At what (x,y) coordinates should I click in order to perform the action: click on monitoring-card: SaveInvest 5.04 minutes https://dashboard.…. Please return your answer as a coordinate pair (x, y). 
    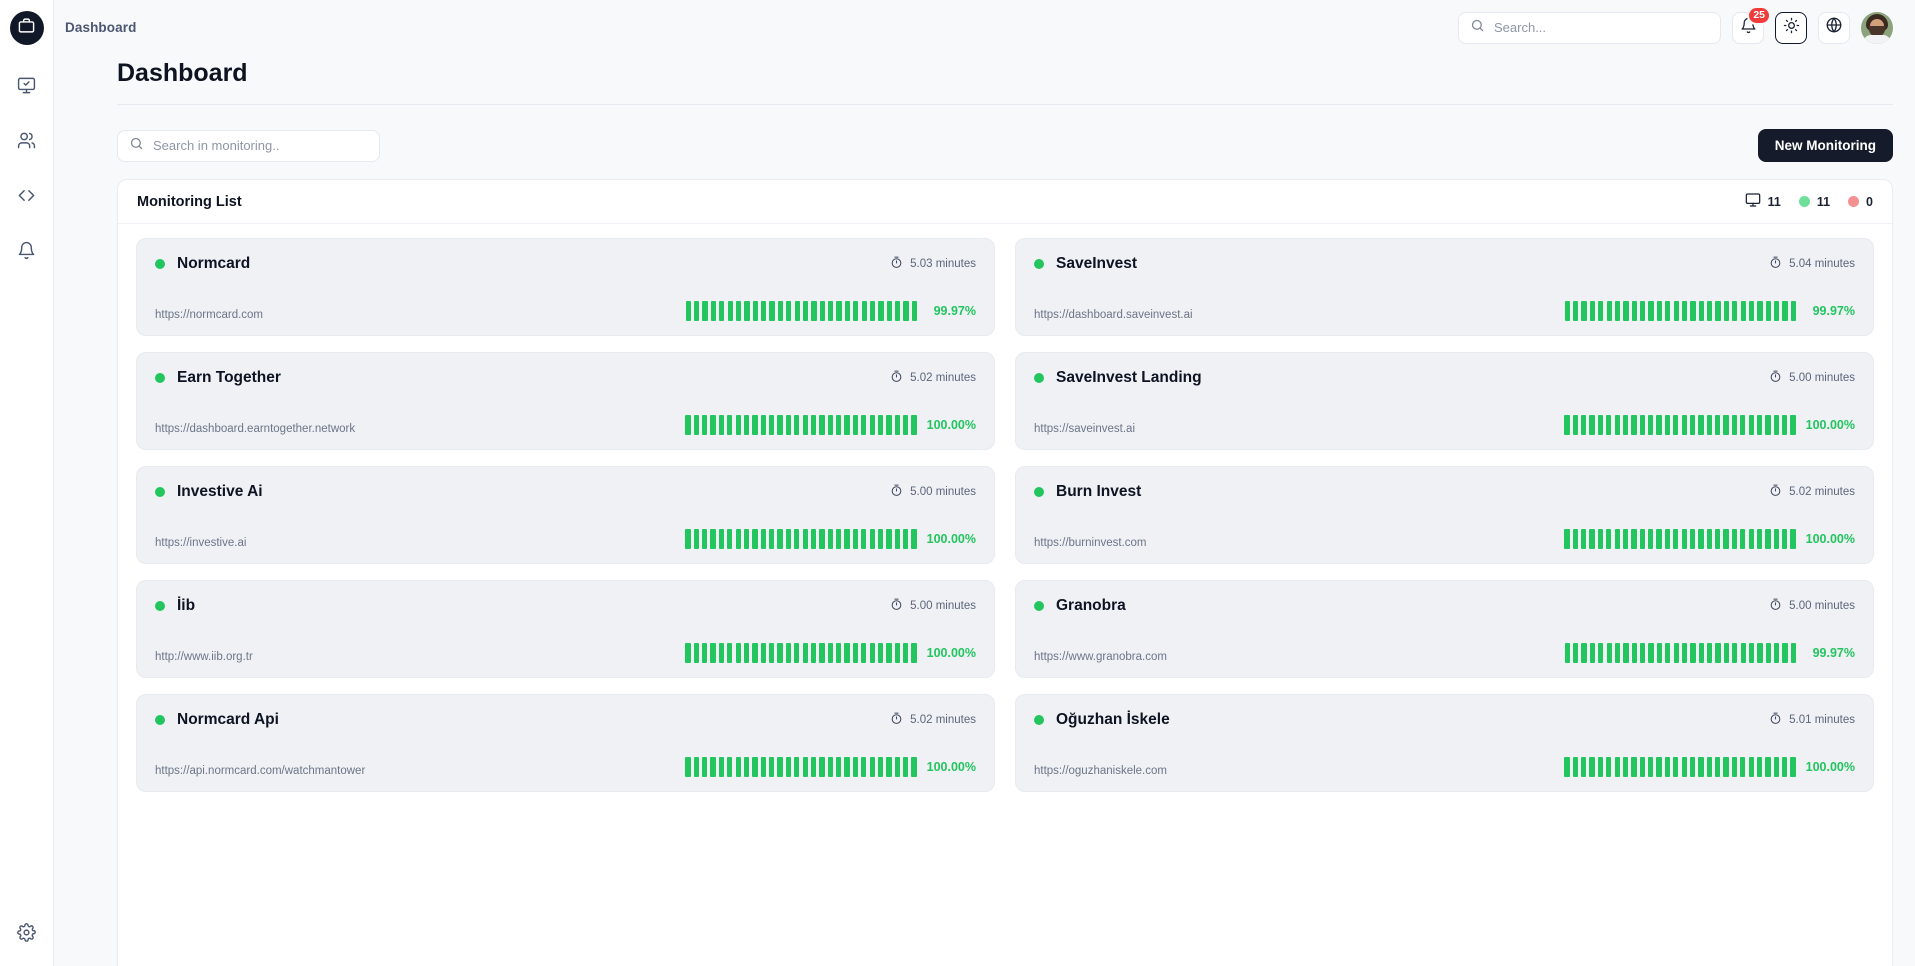
    Looking at the image, I should click on (1444, 287).